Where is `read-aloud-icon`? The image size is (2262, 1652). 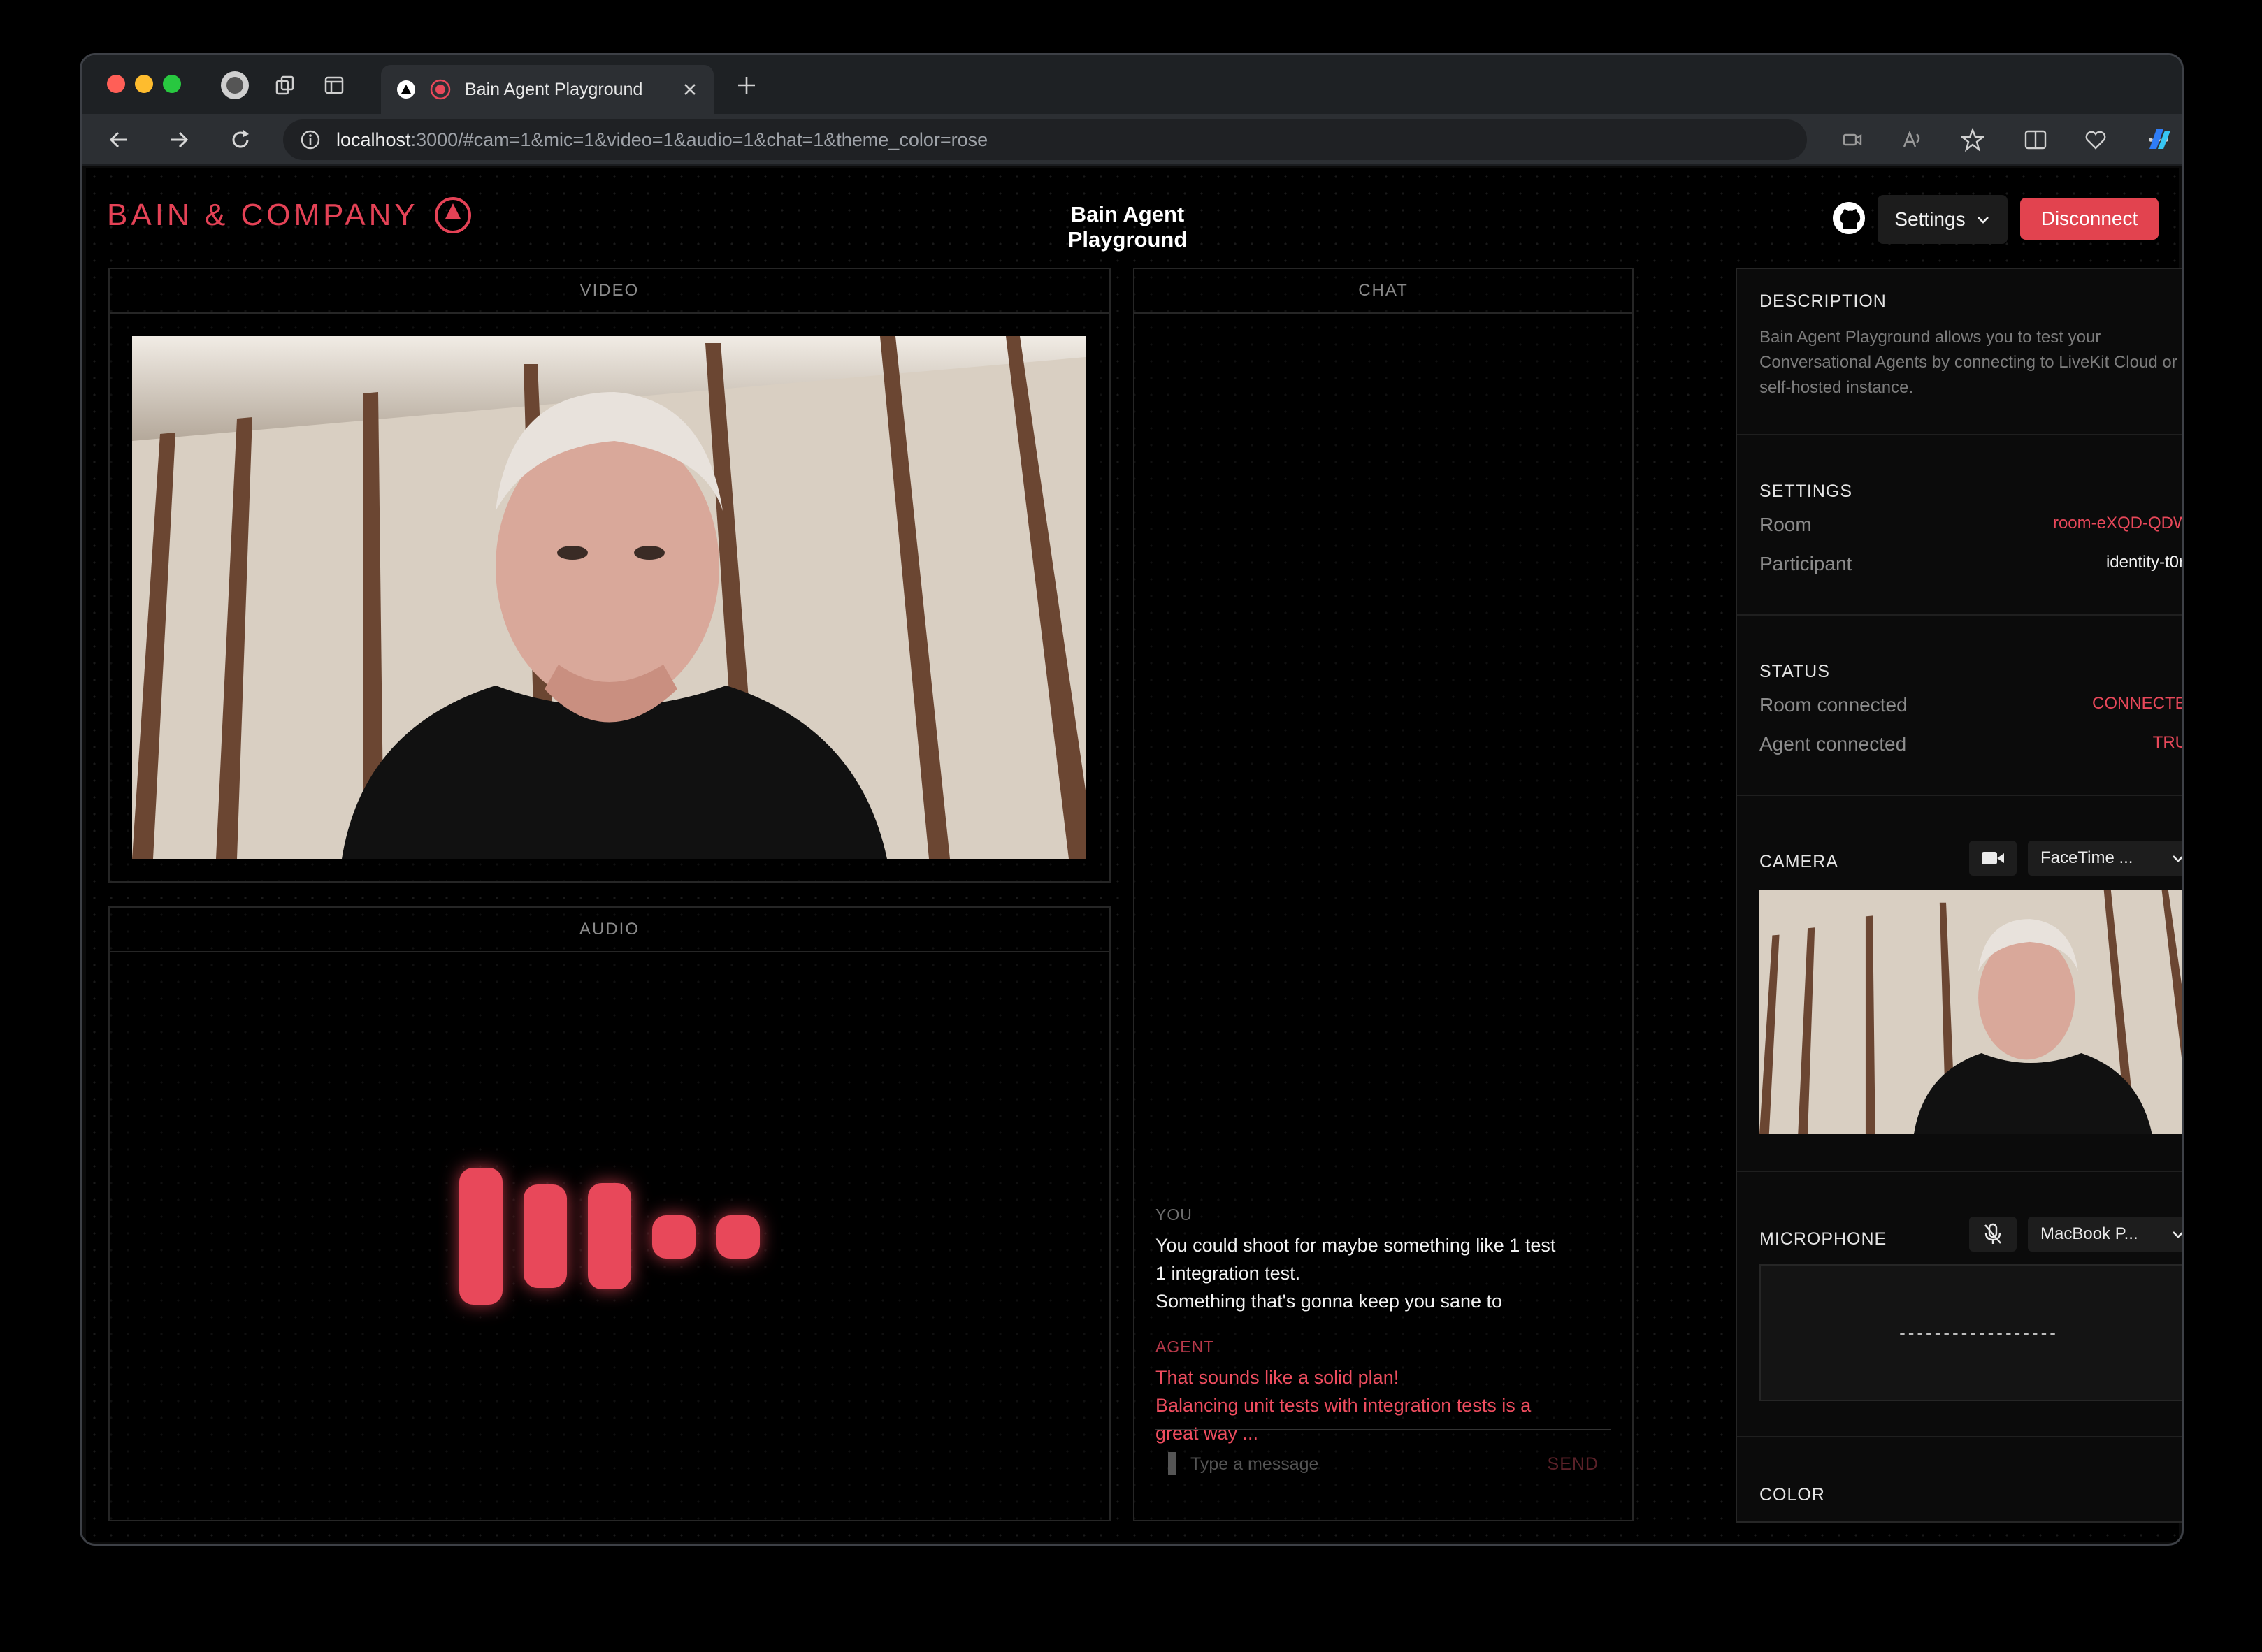
read-aloud-icon is located at coordinates (1912, 140).